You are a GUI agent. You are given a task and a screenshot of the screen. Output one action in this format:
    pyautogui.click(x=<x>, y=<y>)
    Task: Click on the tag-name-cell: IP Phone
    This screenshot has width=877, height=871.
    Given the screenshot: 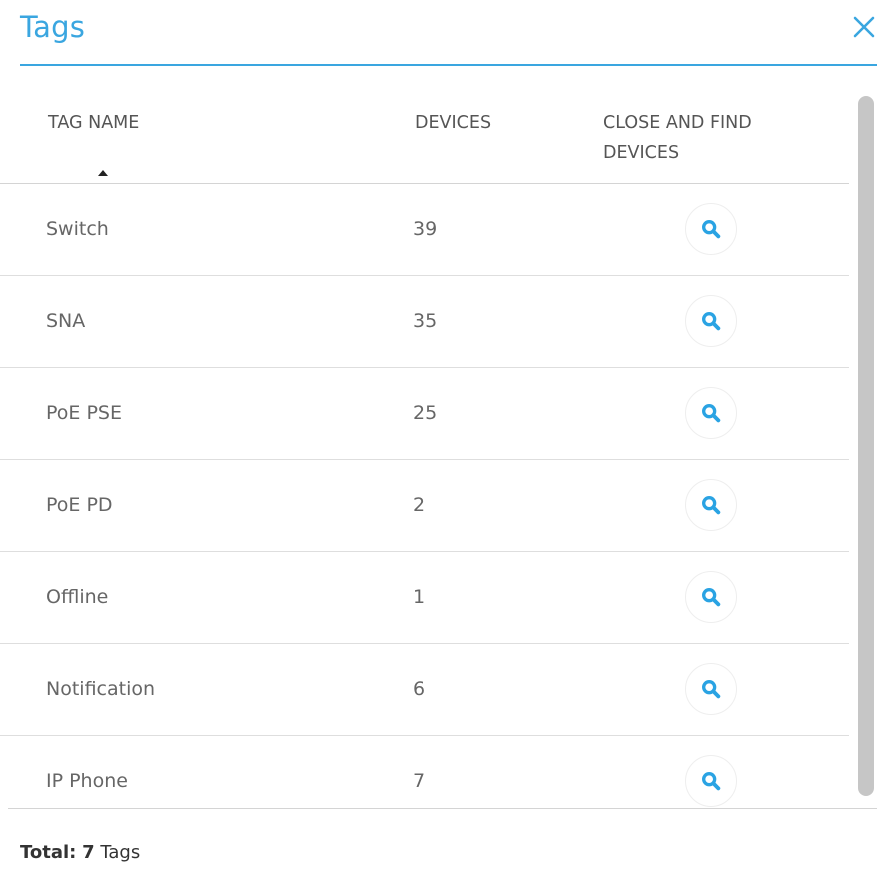 What is the action you would take?
    pyautogui.click(x=87, y=781)
    